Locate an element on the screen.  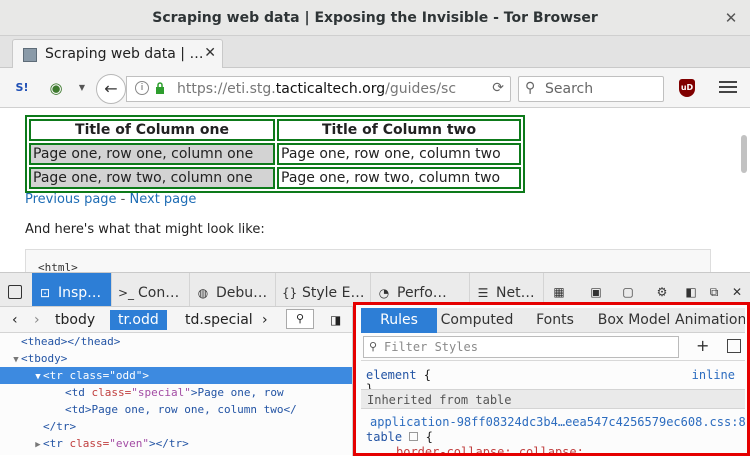
window-close-icon: ✕ is located at coordinates (731, 18).